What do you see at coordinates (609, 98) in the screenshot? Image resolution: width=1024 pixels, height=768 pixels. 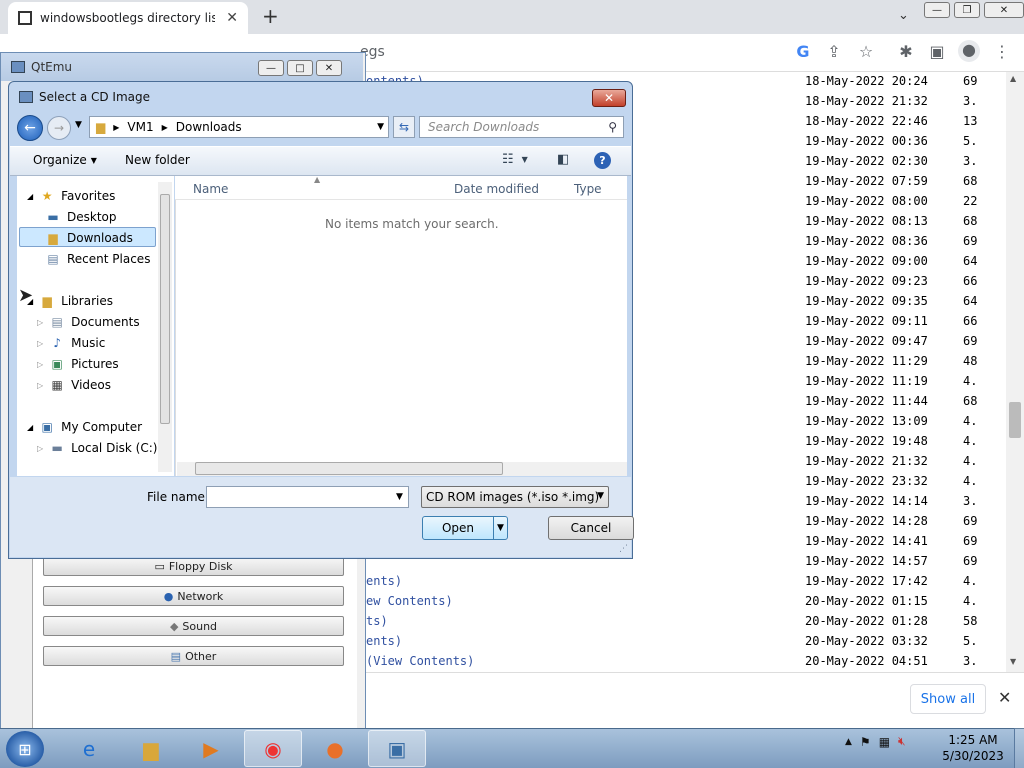 I see `dialog-close-button: ✕` at bounding box center [609, 98].